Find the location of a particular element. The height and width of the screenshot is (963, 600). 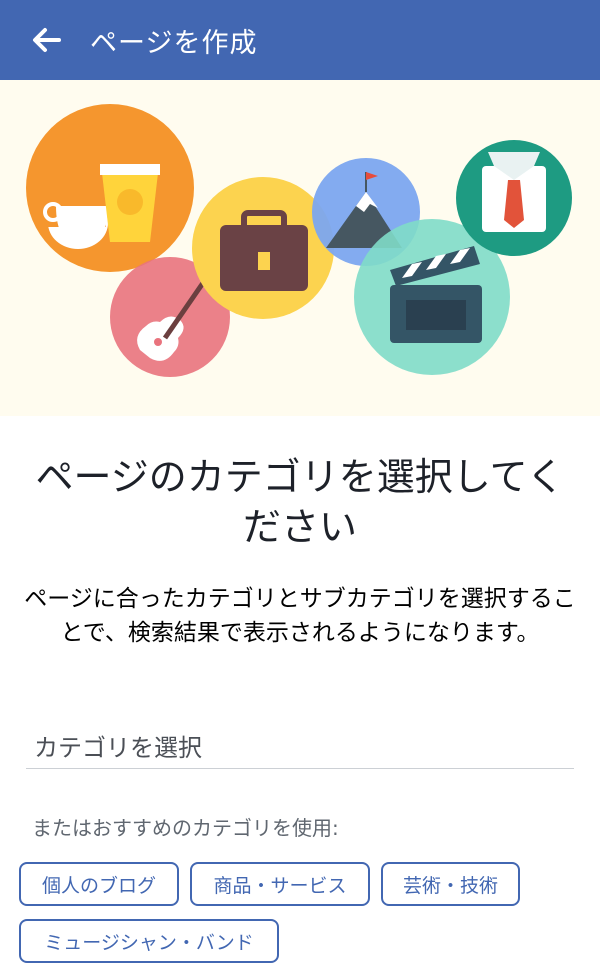

back-button is located at coordinates (47, 40).